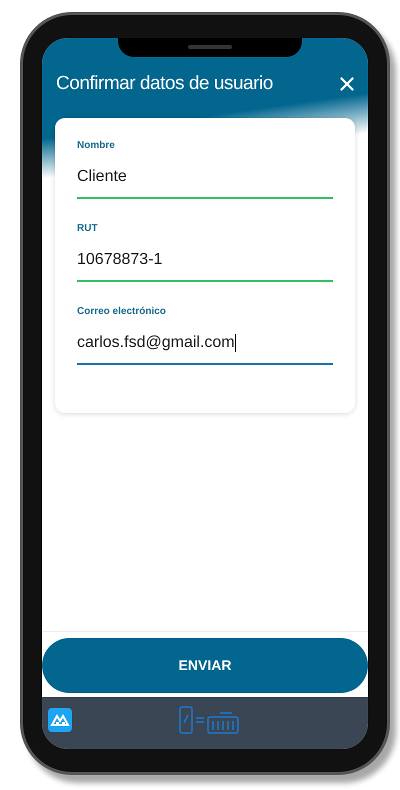  What do you see at coordinates (205, 265) in the screenshot?
I see `input-field: 10678873-1` at bounding box center [205, 265].